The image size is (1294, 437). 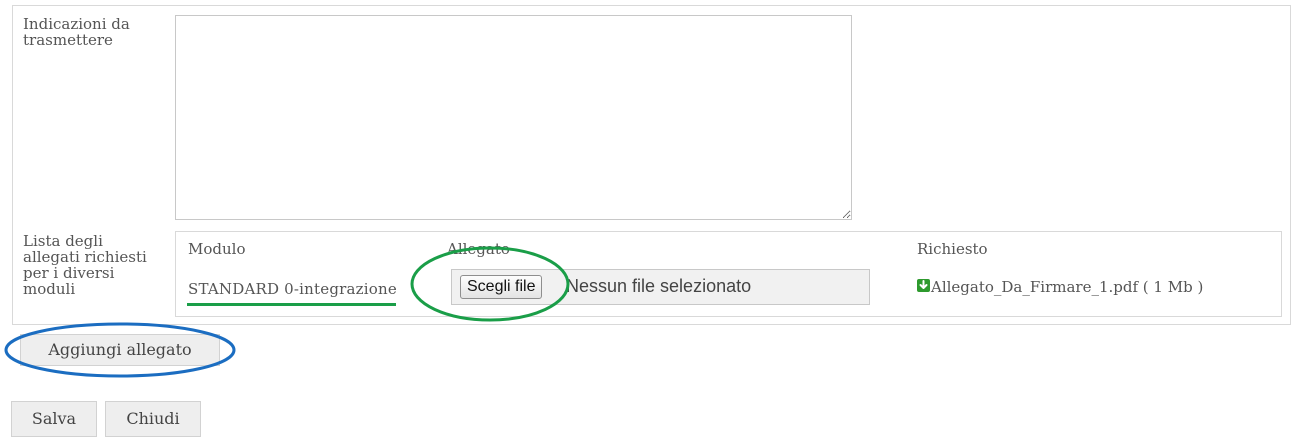 What do you see at coordinates (501, 287) in the screenshot?
I see `choose-file-button: Scegli file` at bounding box center [501, 287].